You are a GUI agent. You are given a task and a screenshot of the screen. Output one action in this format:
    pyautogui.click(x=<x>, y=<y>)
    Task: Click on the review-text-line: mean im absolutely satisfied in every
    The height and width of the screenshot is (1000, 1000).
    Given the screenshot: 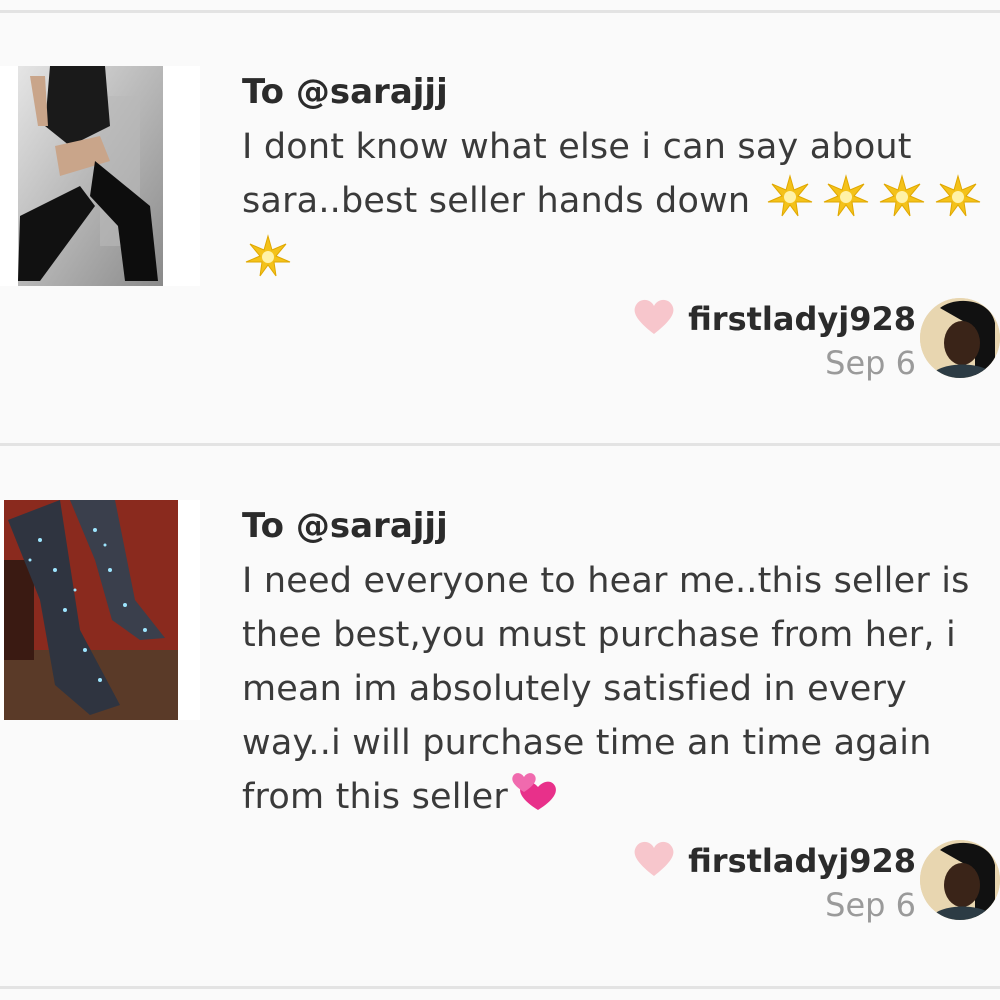 What is the action you would take?
    pyautogui.click(x=574, y=689)
    